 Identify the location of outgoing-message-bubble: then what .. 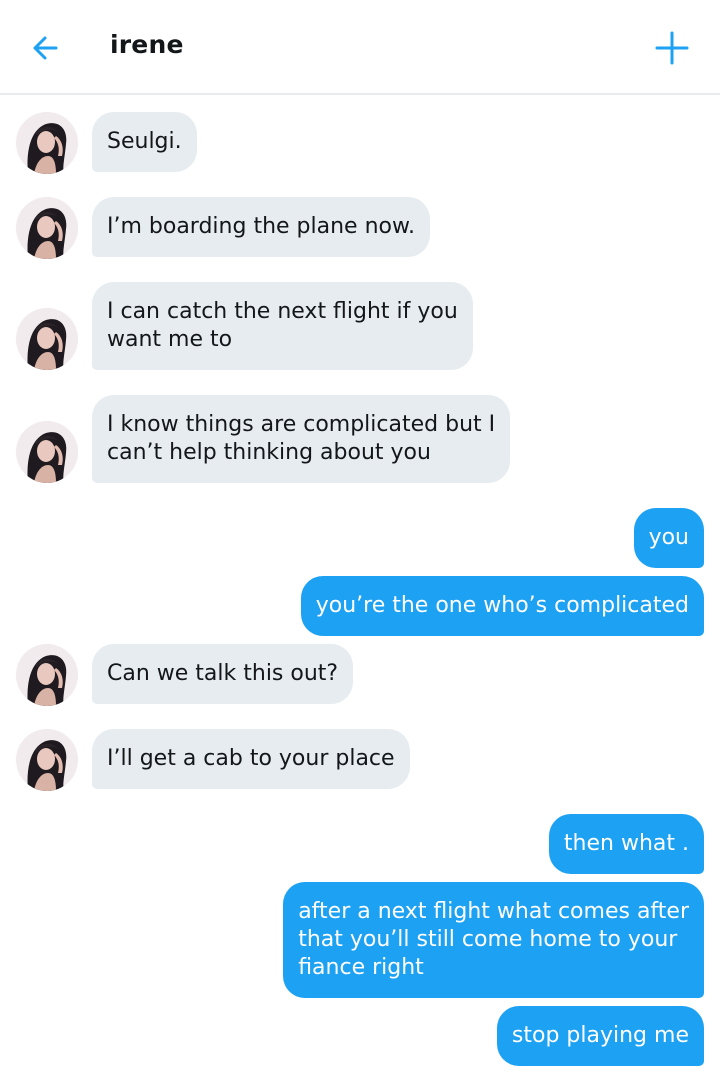
(626, 844).